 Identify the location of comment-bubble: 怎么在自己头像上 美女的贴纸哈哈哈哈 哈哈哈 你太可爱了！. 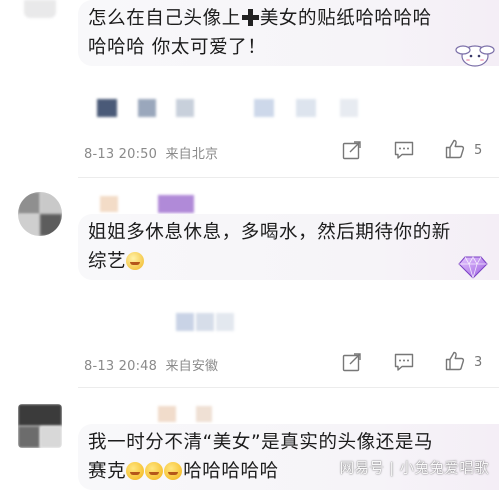
(288, 33).